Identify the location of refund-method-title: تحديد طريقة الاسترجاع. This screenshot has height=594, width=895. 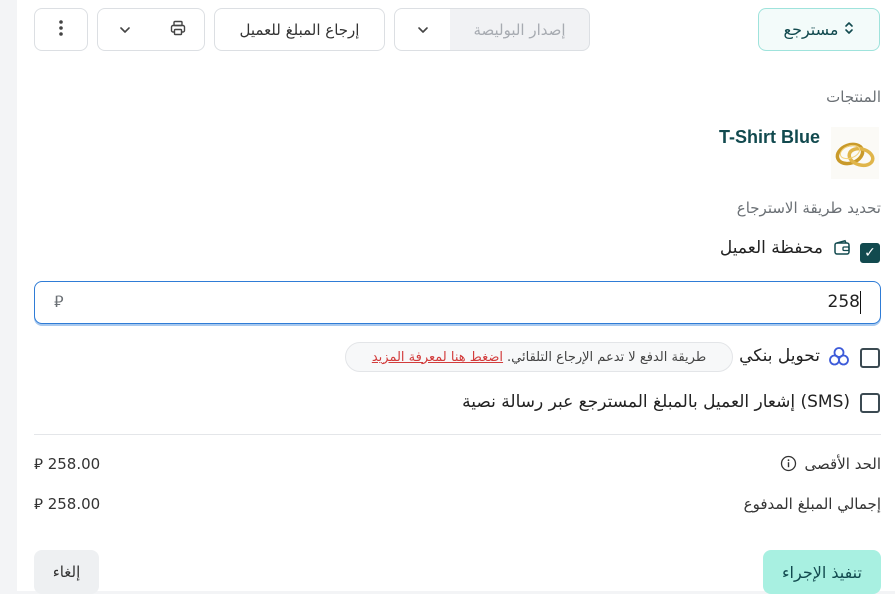
(808, 208).